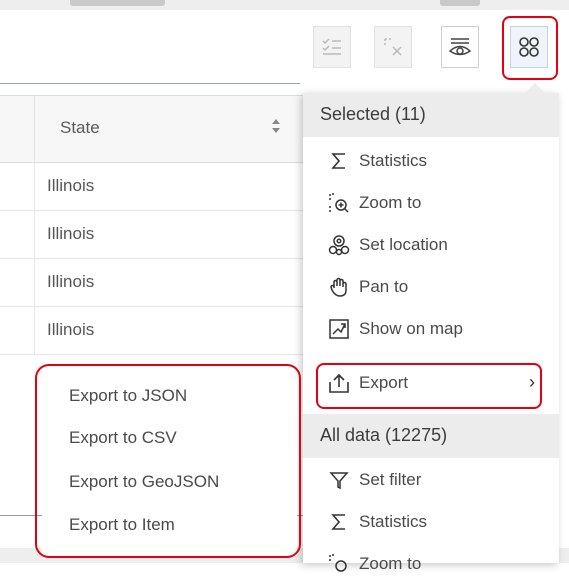 Image resolution: width=569 pixels, height=585 pixels. Describe the element at coordinates (276, 126) in the screenshot. I see `sort-icon` at that location.